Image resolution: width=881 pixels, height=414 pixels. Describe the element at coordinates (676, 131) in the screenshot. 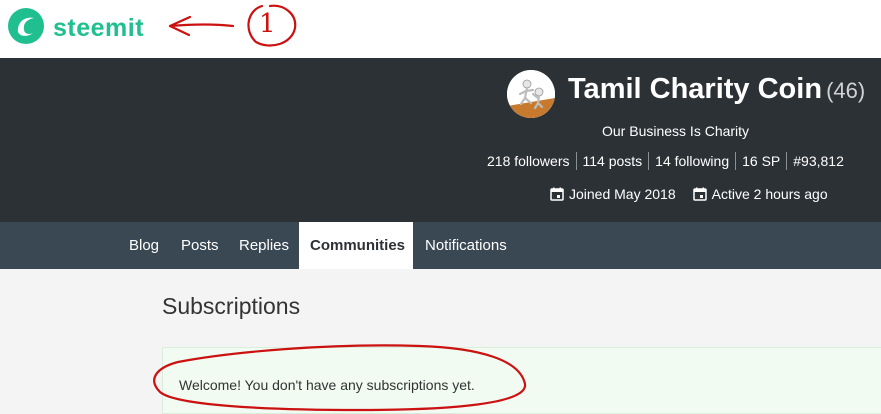

I see `profile-about: Our Business Is Charity` at that location.